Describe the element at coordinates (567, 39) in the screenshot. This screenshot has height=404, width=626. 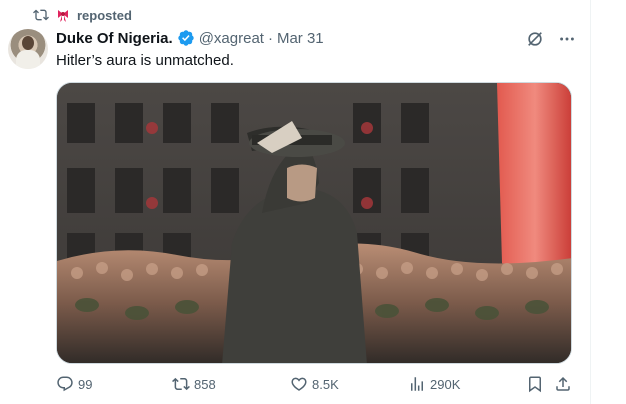
I see `more-icon` at that location.